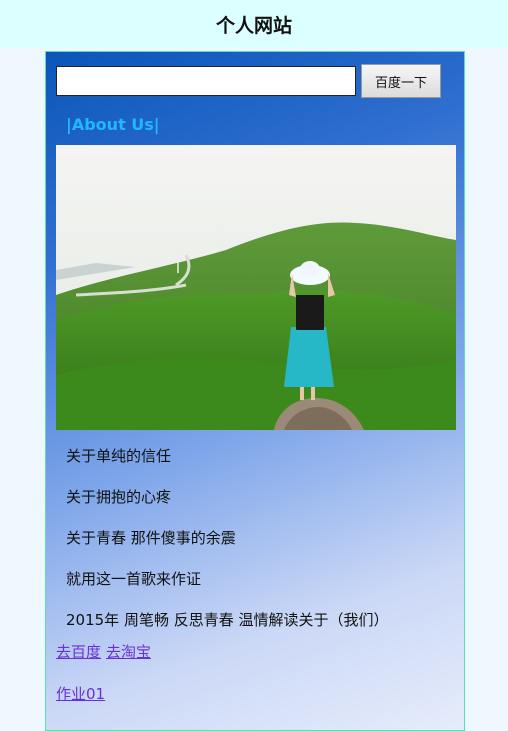 The width and height of the screenshot is (508, 731). Describe the element at coordinates (151, 538) in the screenshot. I see `list-item: 关于青春 那件傻事的余震` at that location.